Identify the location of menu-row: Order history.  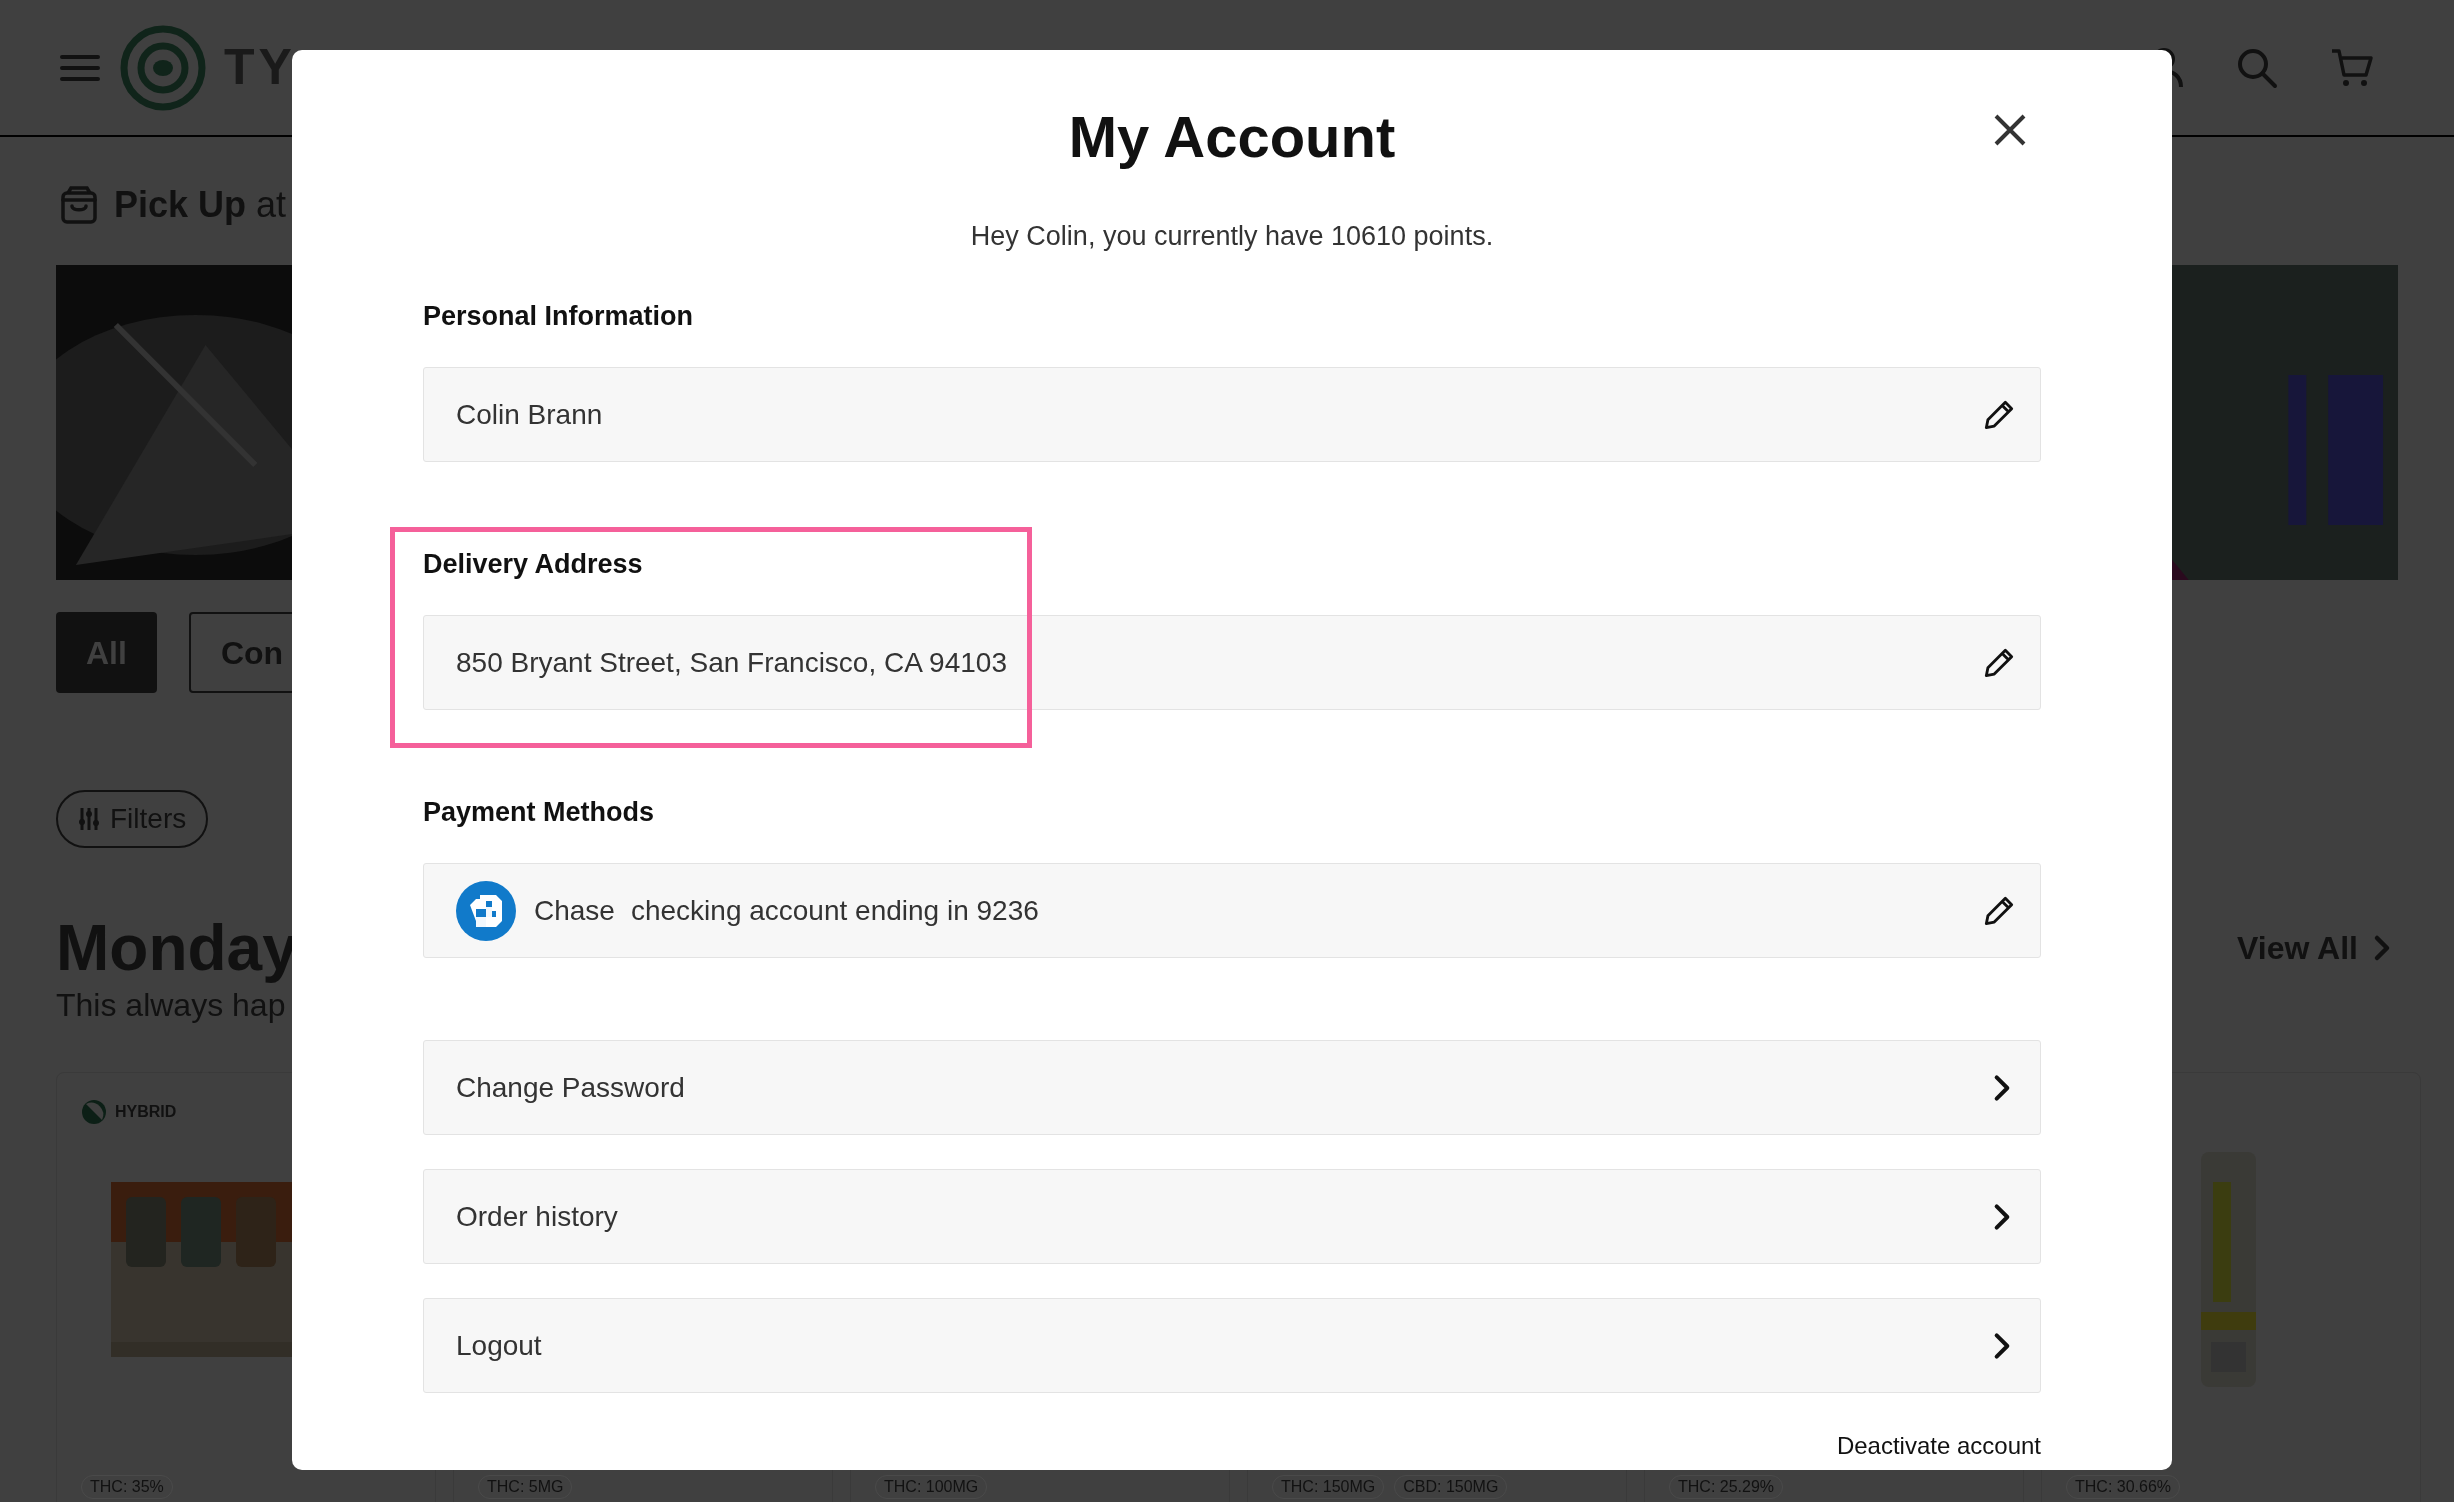
(1232, 1216).